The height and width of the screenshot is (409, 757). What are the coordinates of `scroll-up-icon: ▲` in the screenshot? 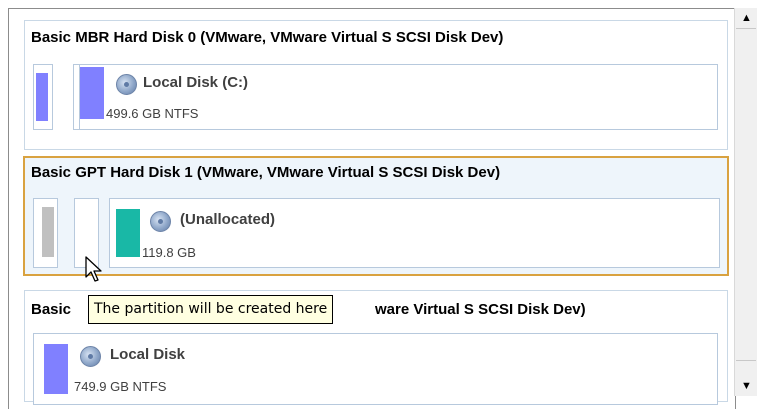 It's located at (746, 18).